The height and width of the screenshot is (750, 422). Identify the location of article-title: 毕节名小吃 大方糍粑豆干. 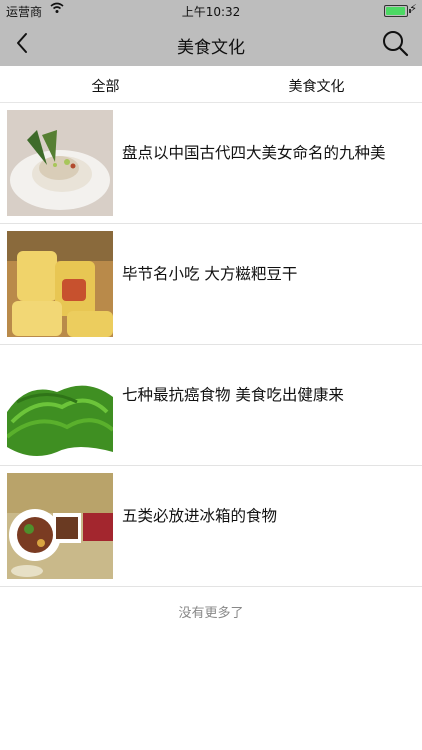
(210, 274).